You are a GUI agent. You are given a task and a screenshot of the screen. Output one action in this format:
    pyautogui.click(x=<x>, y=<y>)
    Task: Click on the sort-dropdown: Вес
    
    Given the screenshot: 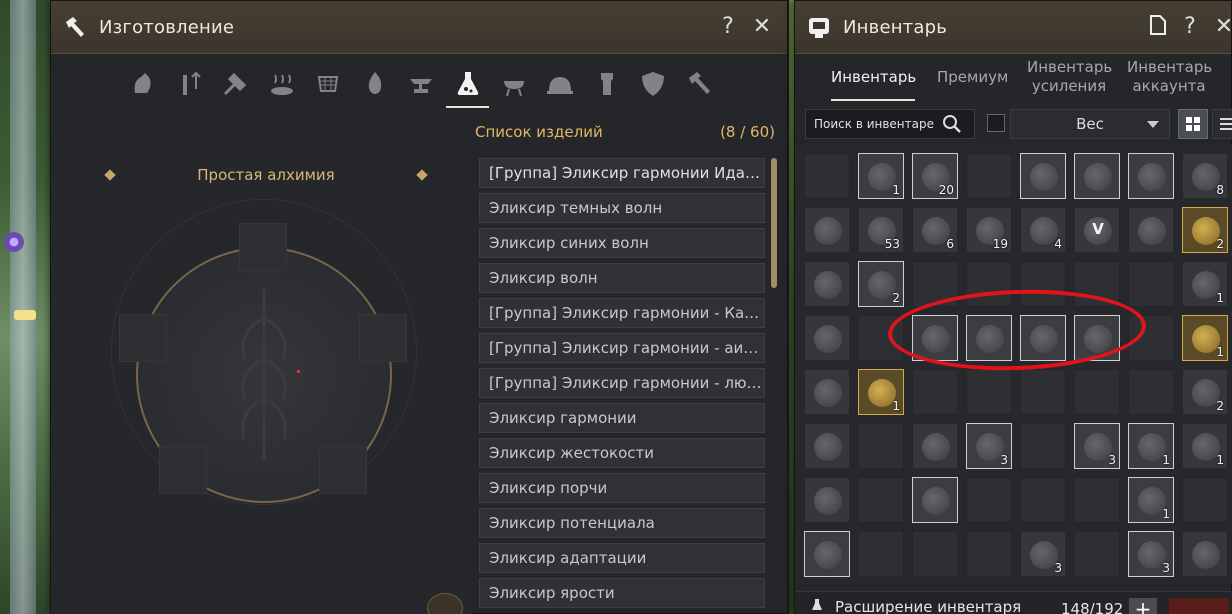 What is the action you would take?
    pyautogui.click(x=1090, y=124)
    